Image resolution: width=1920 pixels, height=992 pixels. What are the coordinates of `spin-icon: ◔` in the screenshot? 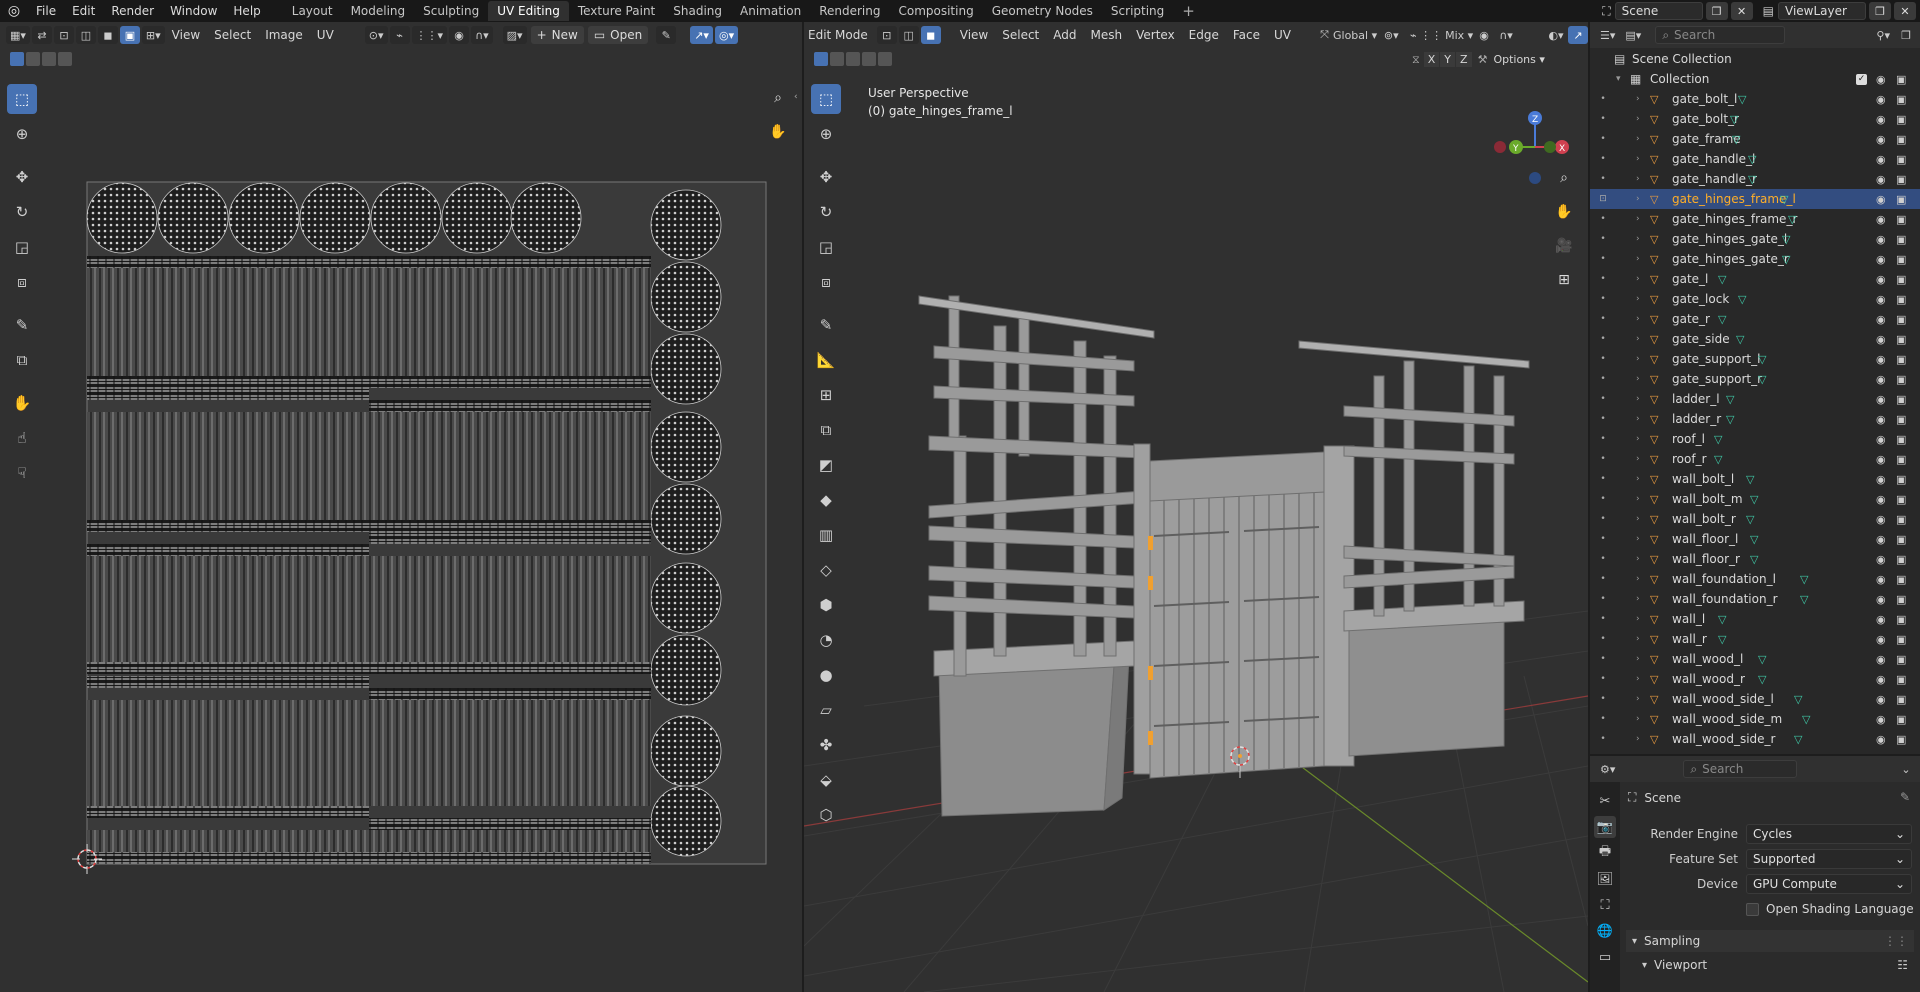 It's located at (826, 640).